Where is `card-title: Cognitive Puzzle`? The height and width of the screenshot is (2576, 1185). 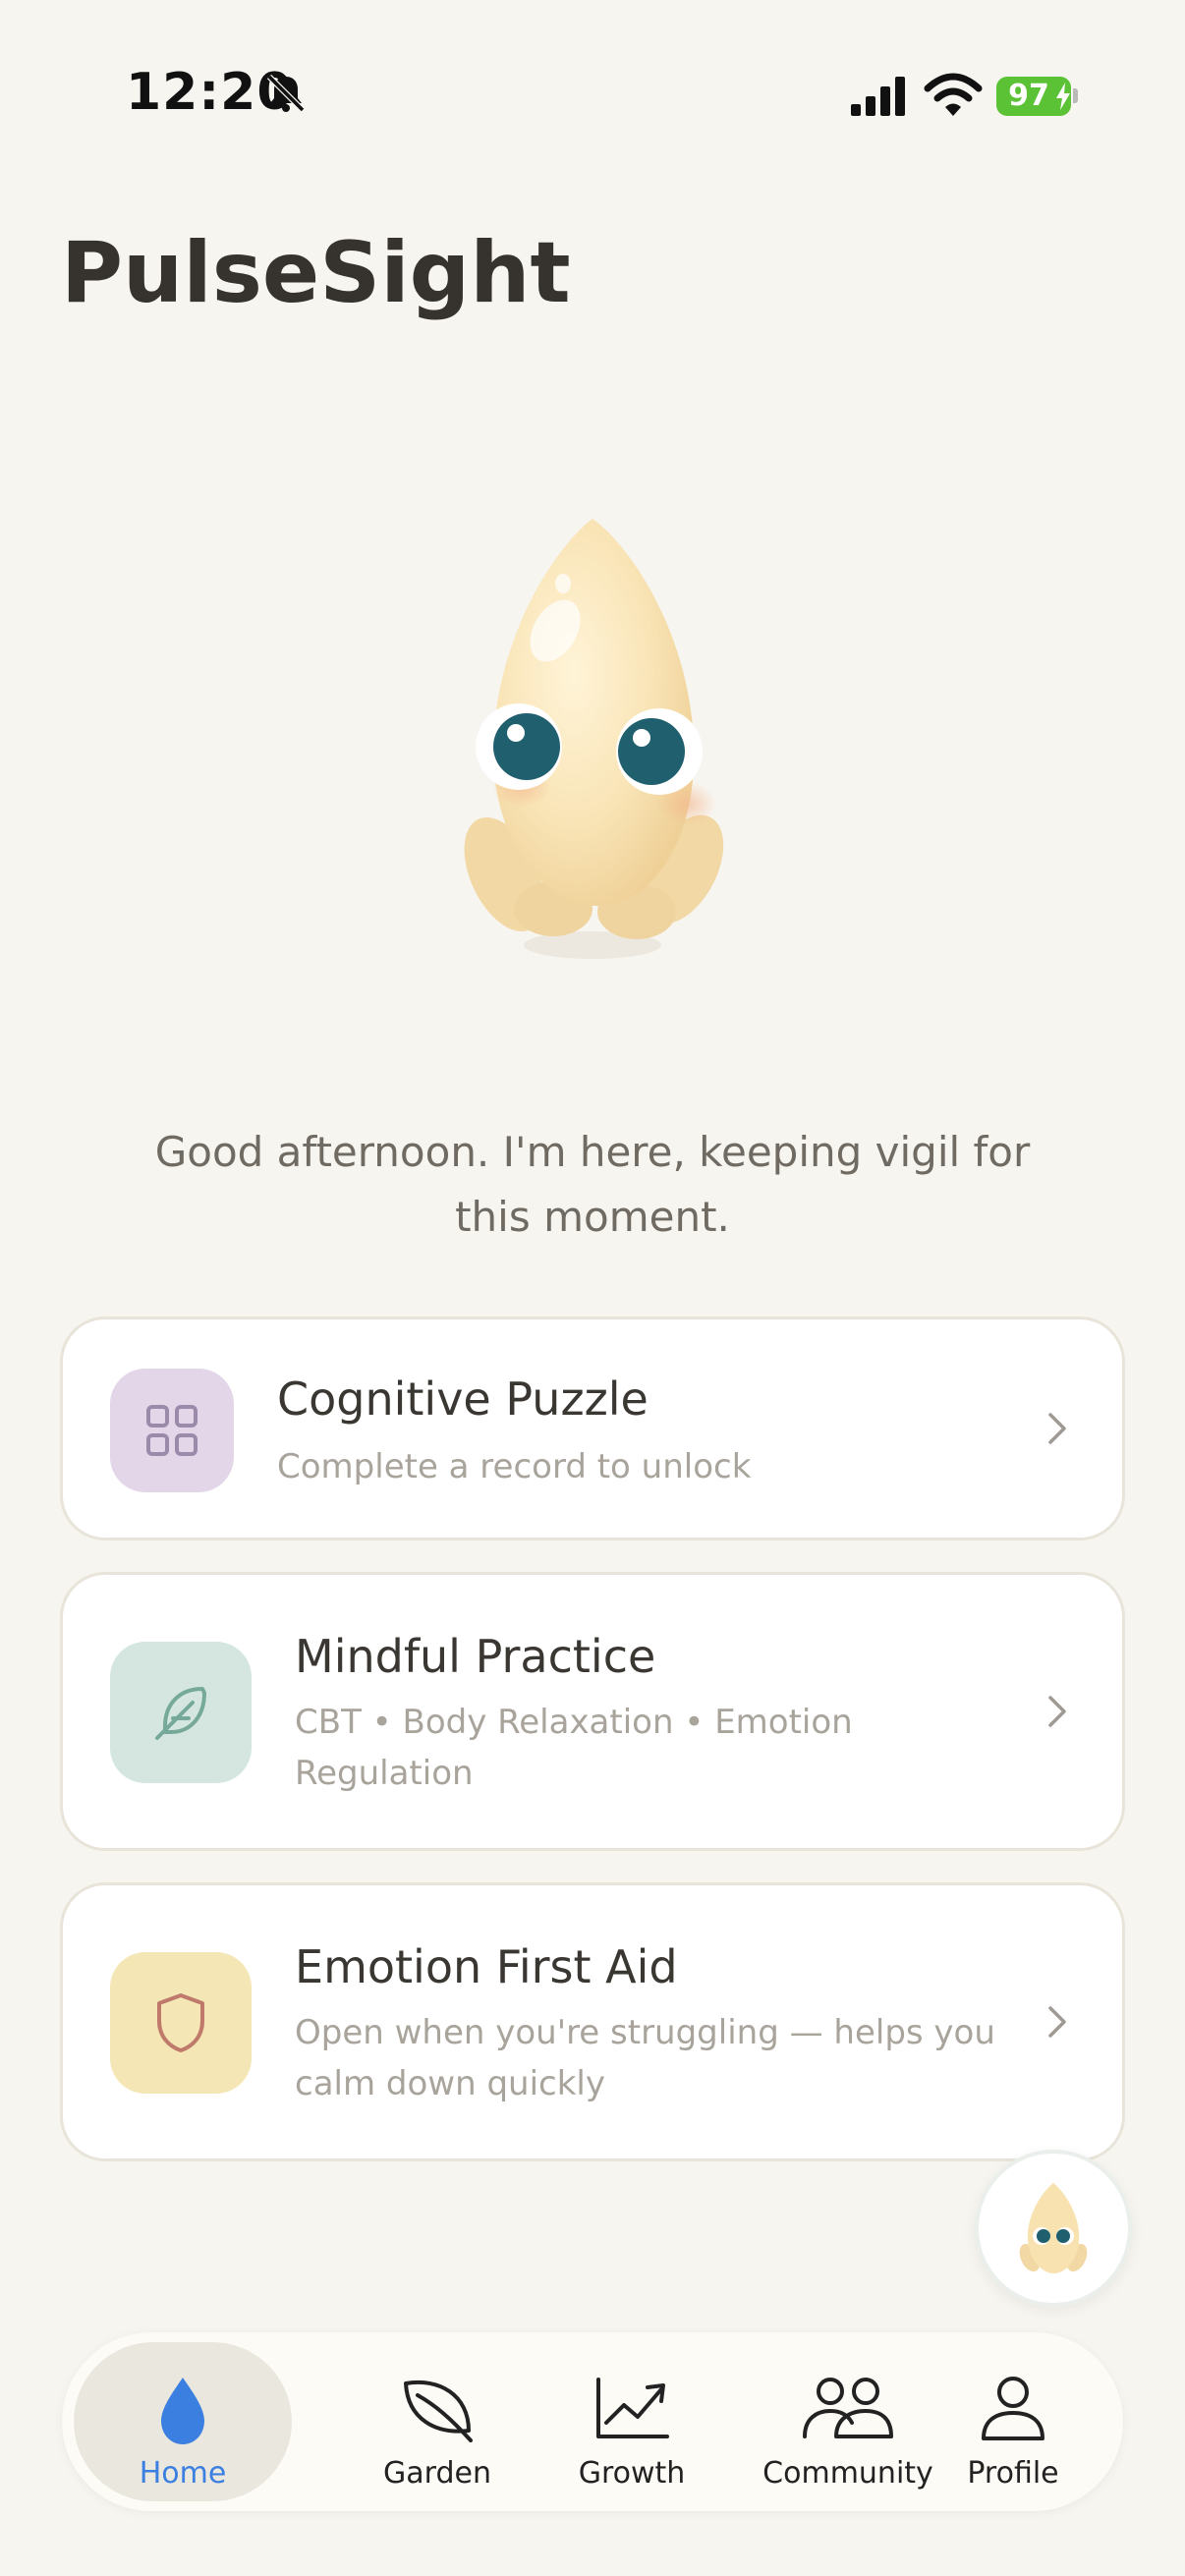 card-title: Cognitive Puzzle is located at coordinates (463, 1399).